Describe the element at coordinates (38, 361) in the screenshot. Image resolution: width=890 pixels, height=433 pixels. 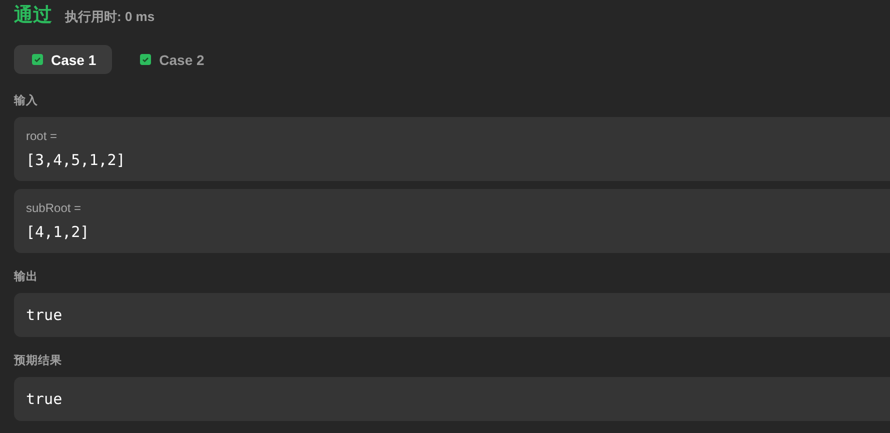
I see `section-heading: 预期结果` at that location.